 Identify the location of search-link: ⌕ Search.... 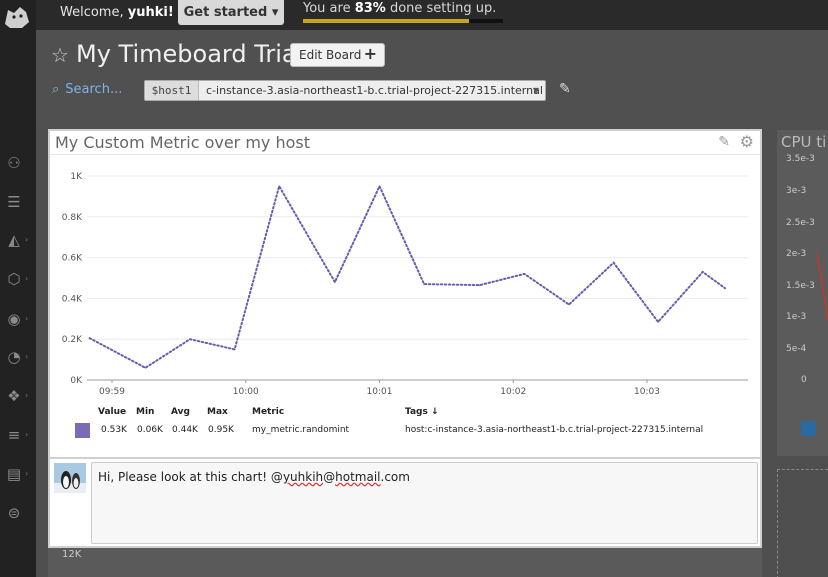
(87, 89).